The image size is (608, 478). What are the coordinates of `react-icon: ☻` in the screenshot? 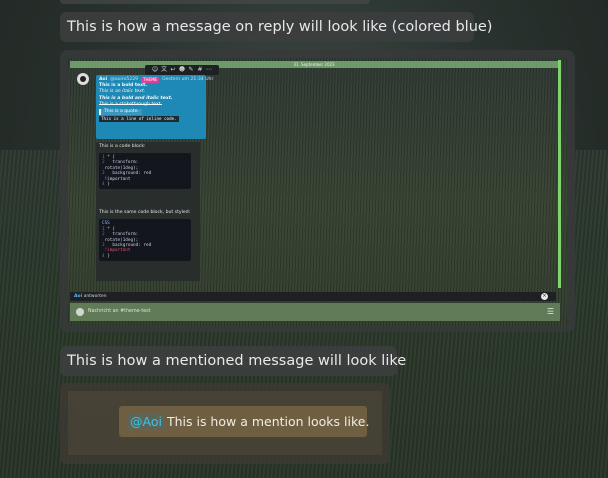 It's located at (182, 70).